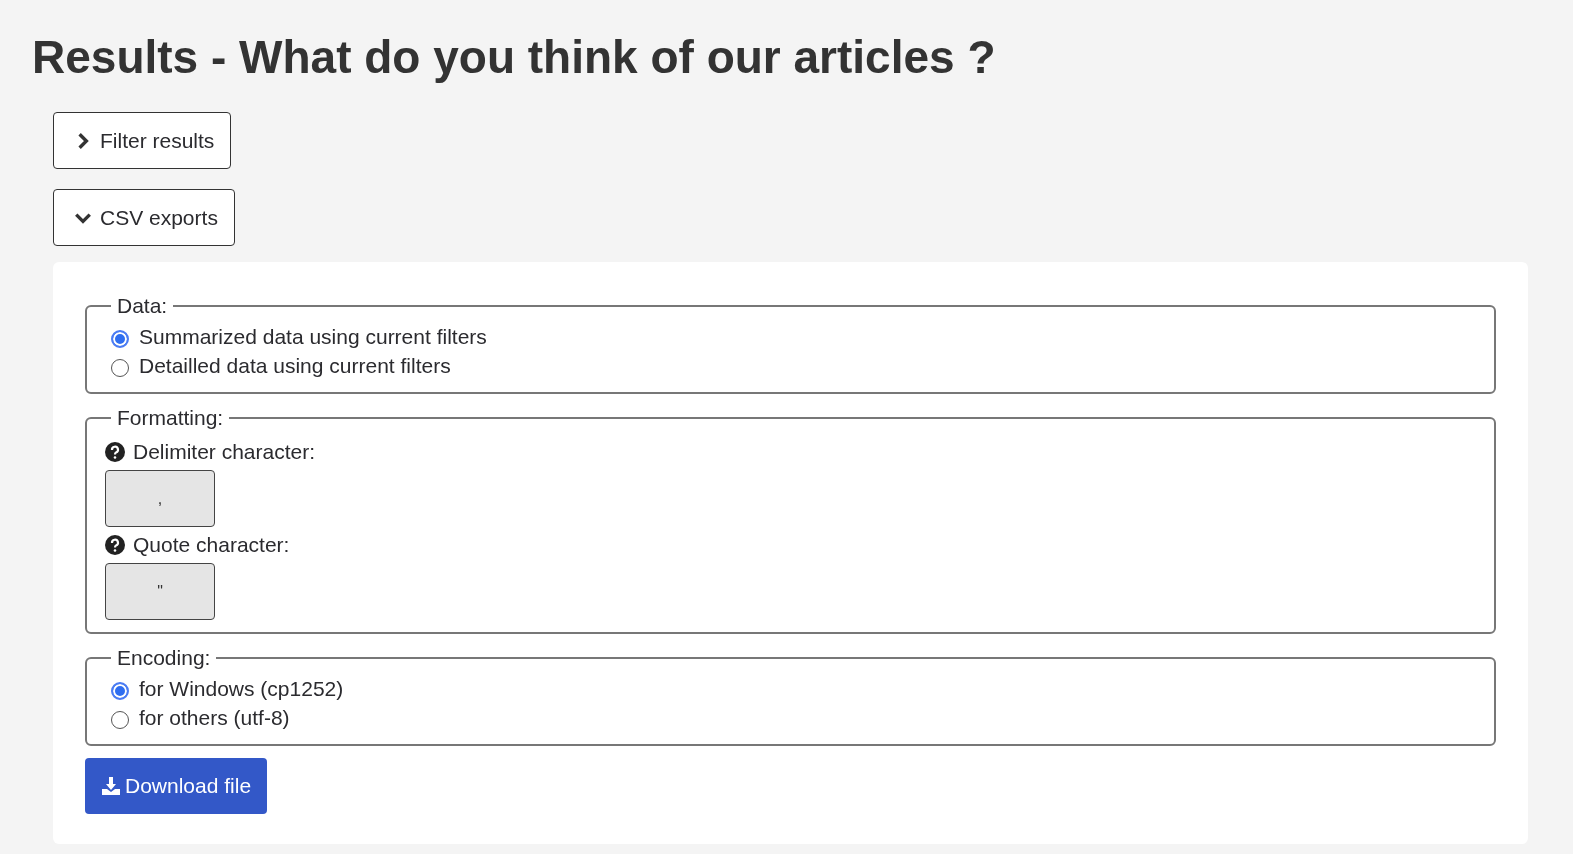 The image size is (1573, 854). Describe the element at coordinates (514, 57) in the screenshot. I see `page-title: Results - What do you think of our articles ?` at that location.